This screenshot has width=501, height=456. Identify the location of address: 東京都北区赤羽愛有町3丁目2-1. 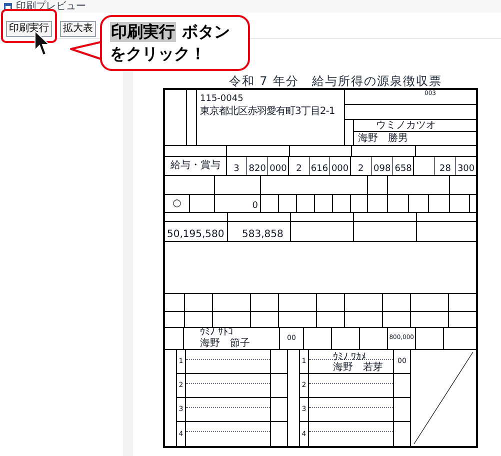
(268, 111).